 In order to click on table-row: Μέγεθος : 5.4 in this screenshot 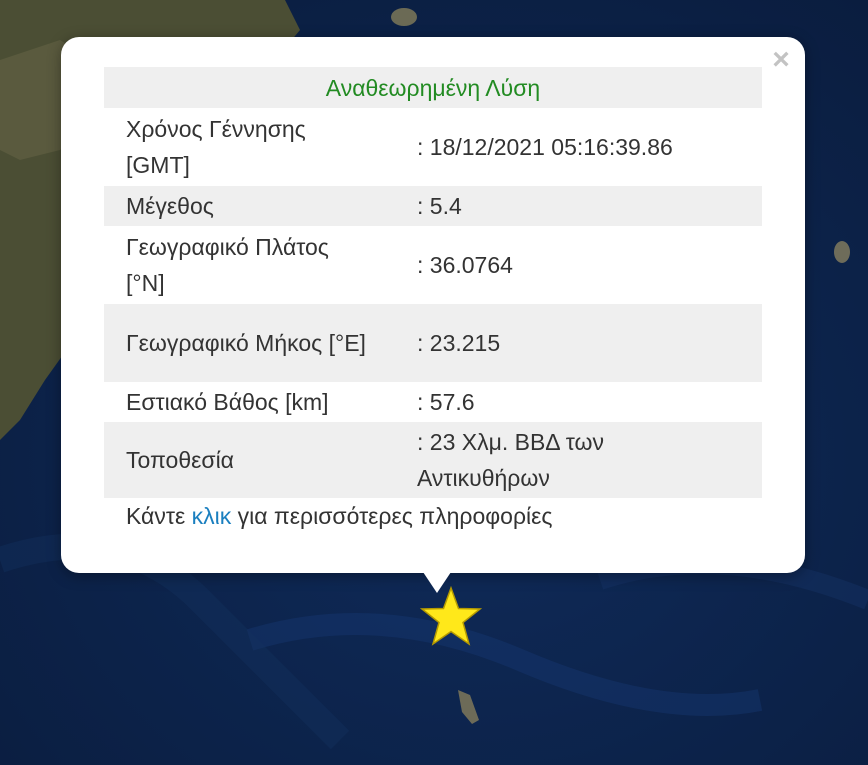, I will do `click(433, 206)`.